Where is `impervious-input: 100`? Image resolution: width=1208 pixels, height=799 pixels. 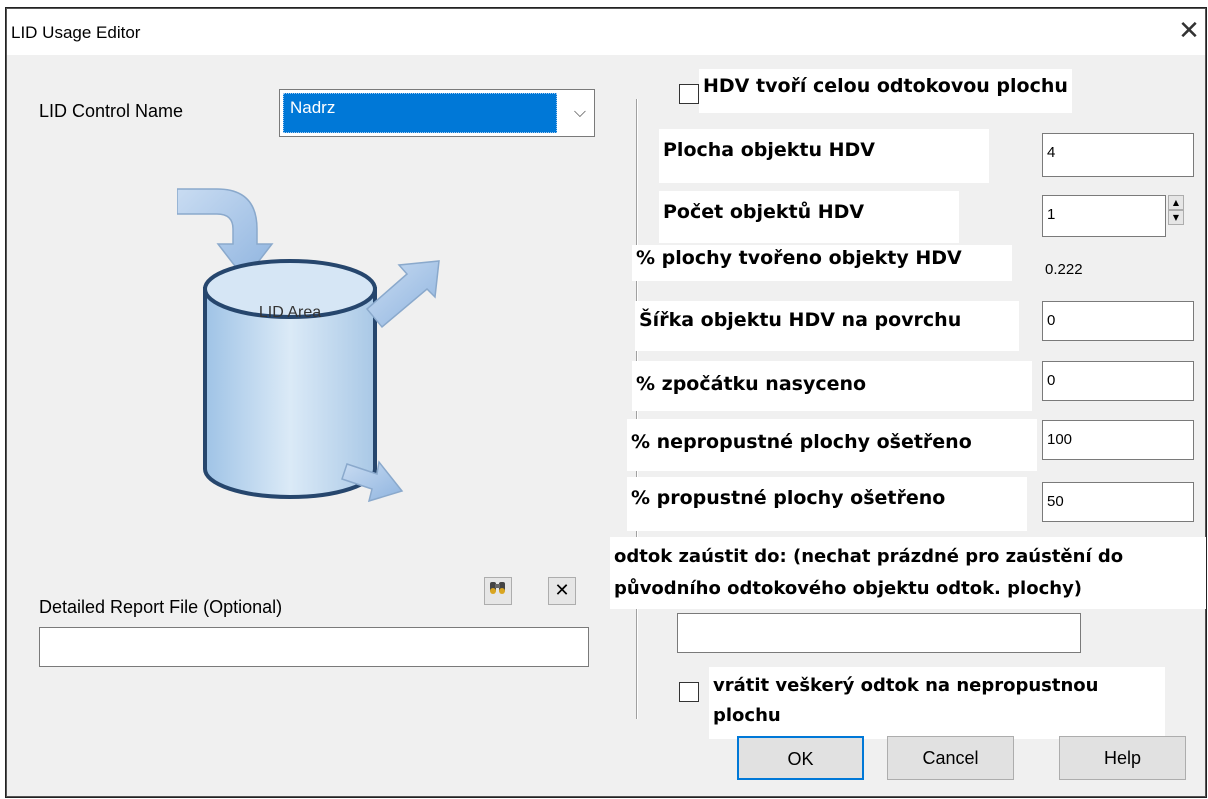 impervious-input: 100 is located at coordinates (1118, 440).